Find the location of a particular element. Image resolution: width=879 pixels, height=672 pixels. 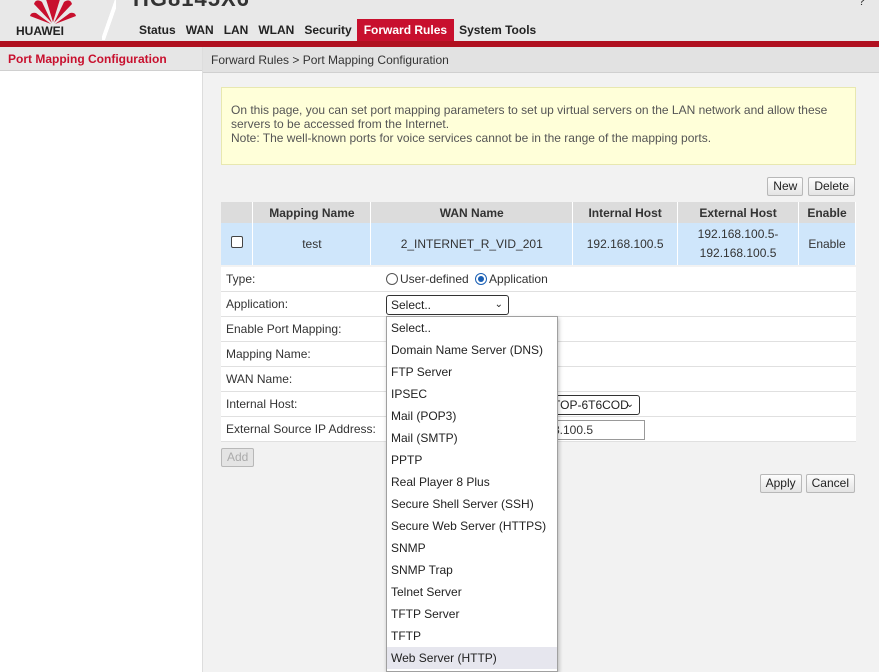

type-label: Type: is located at coordinates (241, 279).